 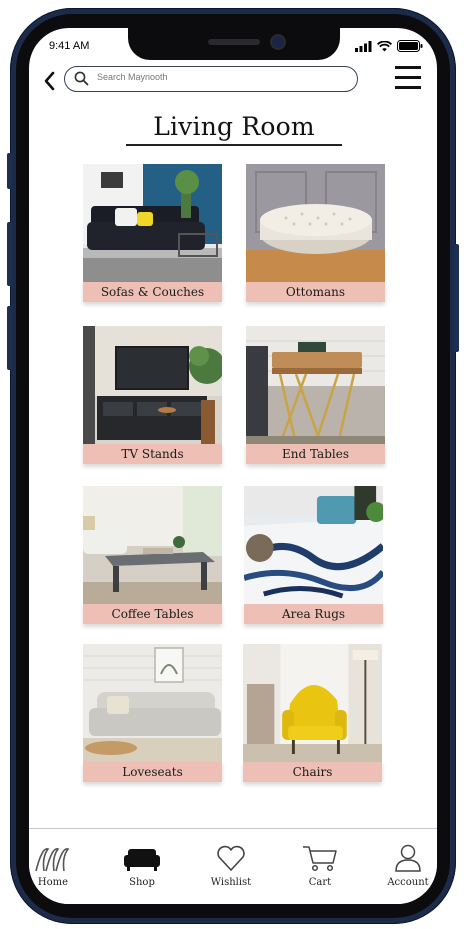 What do you see at coordinates (52, 860) in the screenshot?
I see `brand-logo-icon` at bounding box center [52, 860].